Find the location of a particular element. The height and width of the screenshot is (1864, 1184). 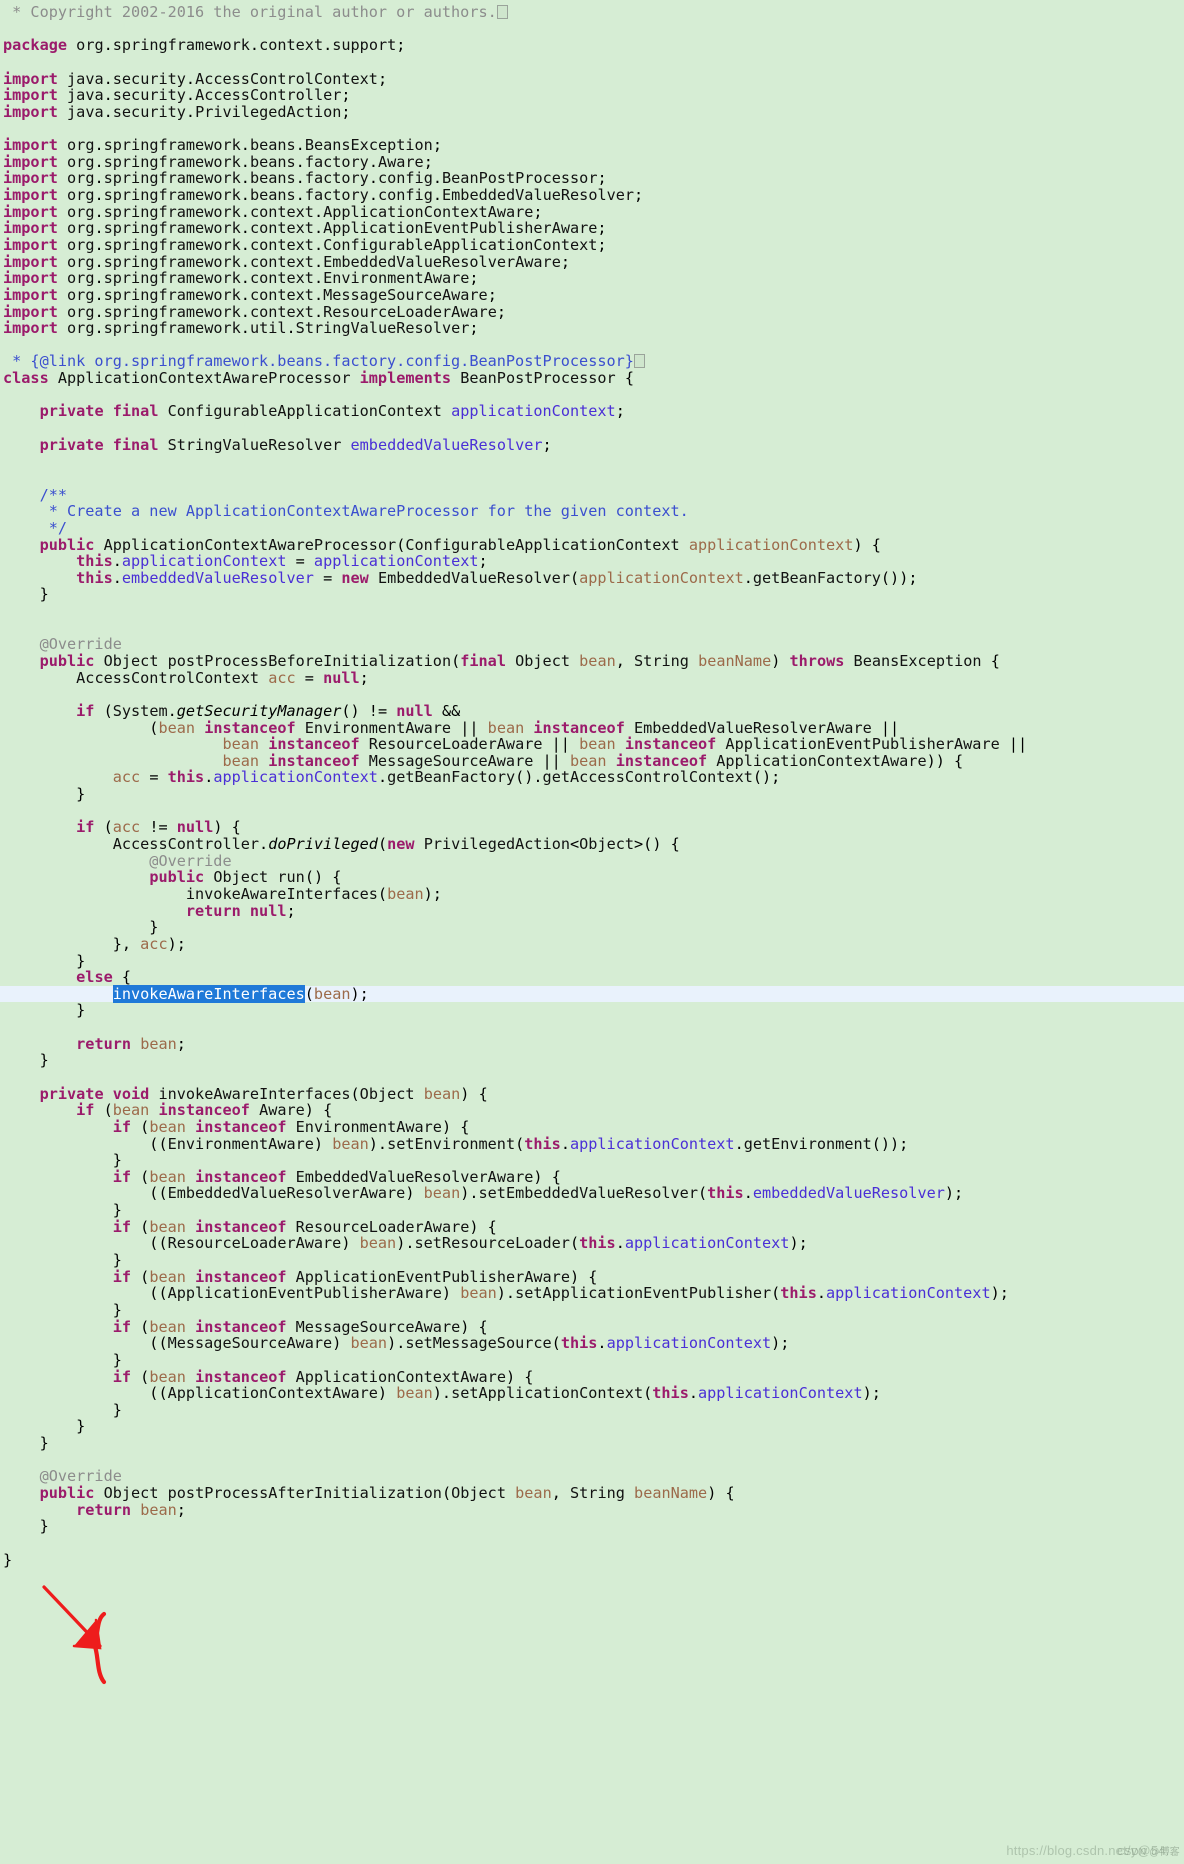

code-line: */ is located at coordinates (592, 528).